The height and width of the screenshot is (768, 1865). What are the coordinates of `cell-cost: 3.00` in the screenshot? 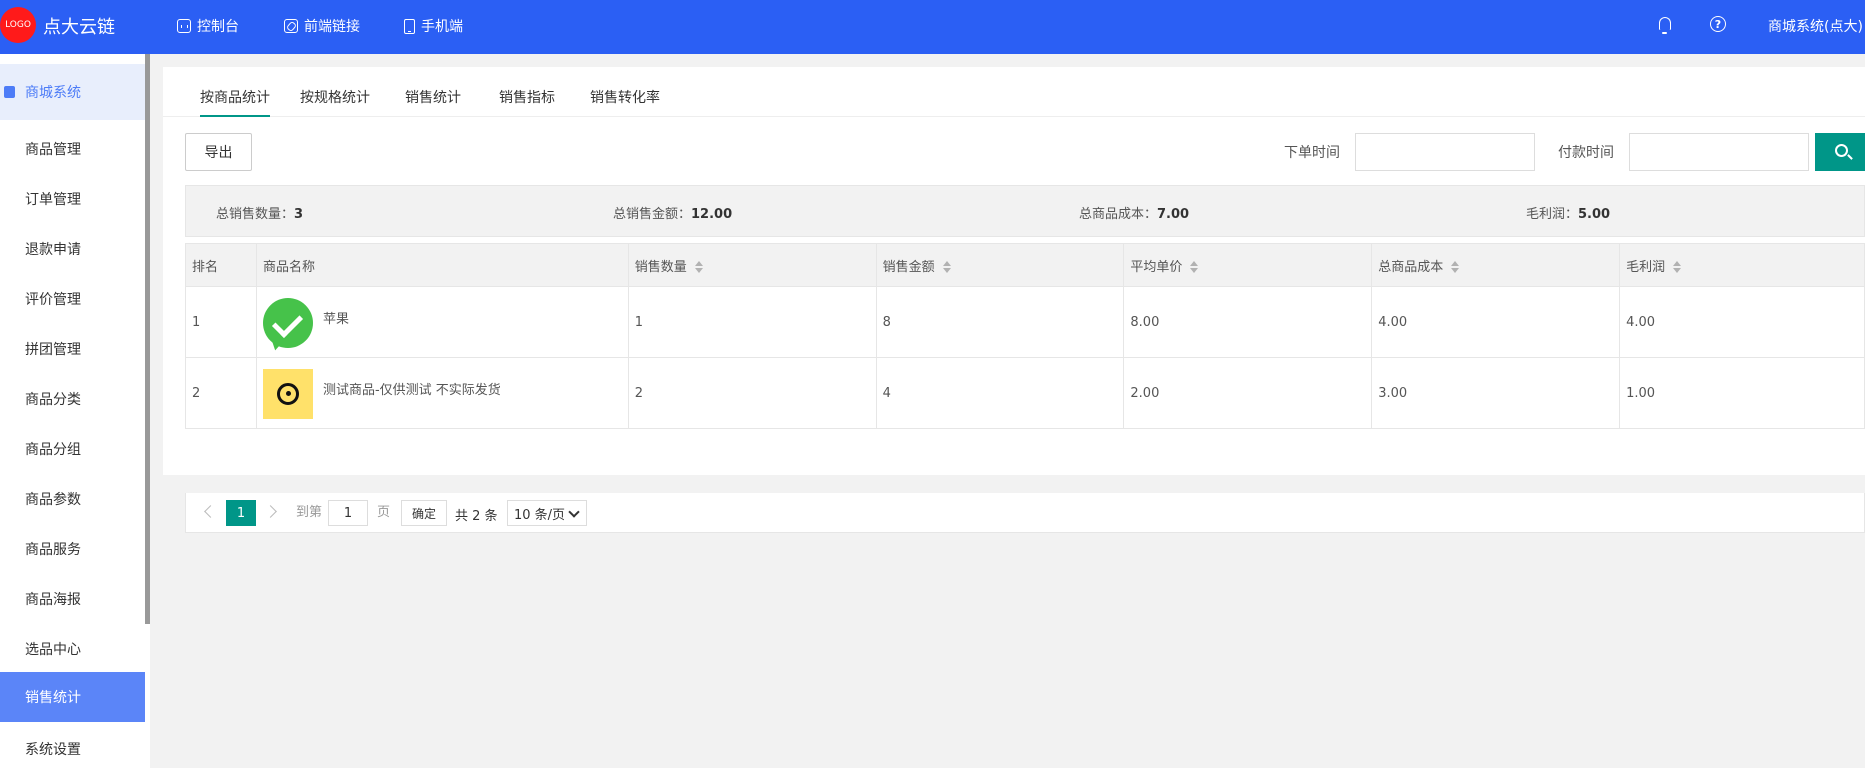 It's located at (1496, 393).